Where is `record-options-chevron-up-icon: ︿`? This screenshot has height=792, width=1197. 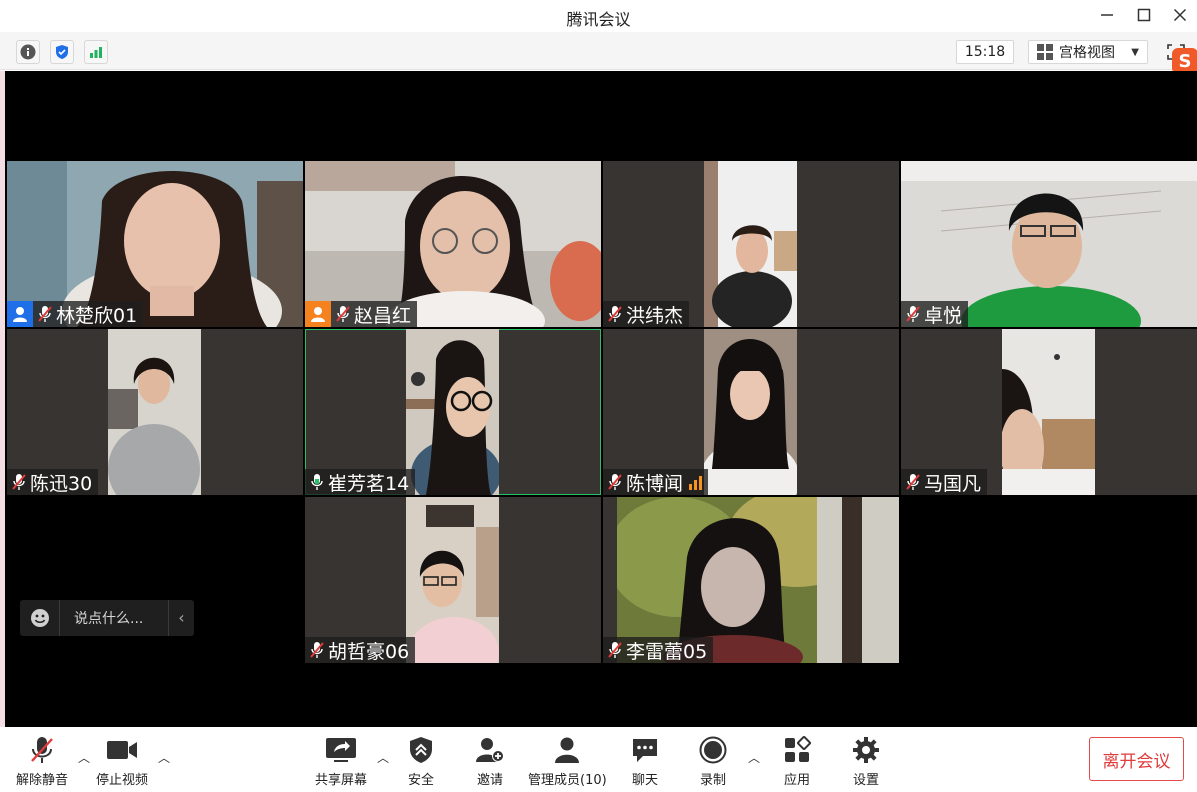 record-options-chevron-up-icon: ︿ is located at coordinates (754, 757).